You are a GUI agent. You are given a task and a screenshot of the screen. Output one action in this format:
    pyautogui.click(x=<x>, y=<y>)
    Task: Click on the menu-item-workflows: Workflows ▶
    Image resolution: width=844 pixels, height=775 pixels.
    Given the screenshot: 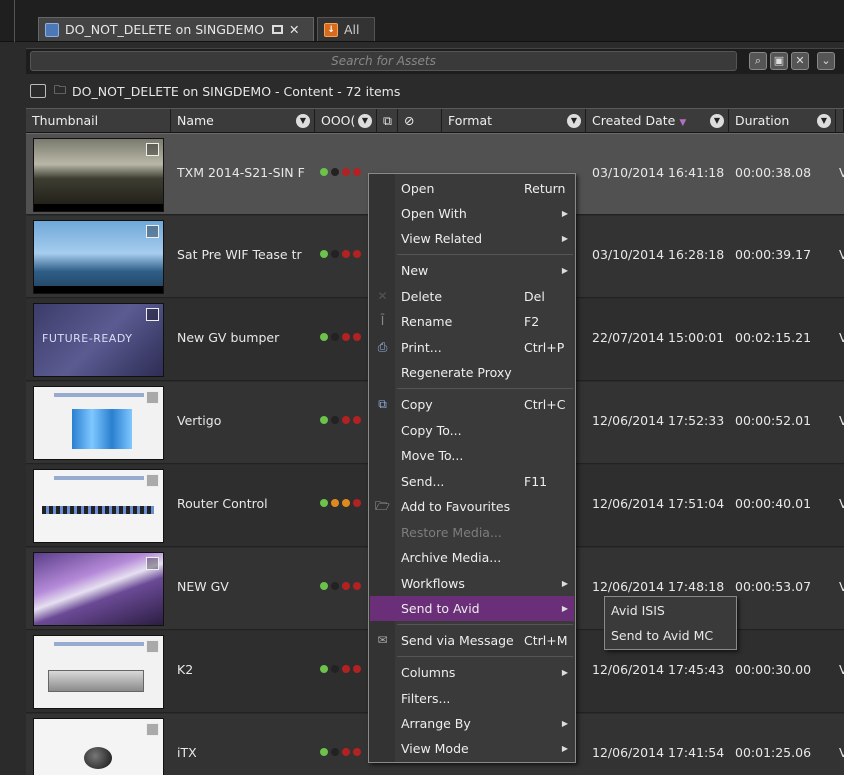 What is the action you would take?
    pyautogui.click(x=472, y=583)
    